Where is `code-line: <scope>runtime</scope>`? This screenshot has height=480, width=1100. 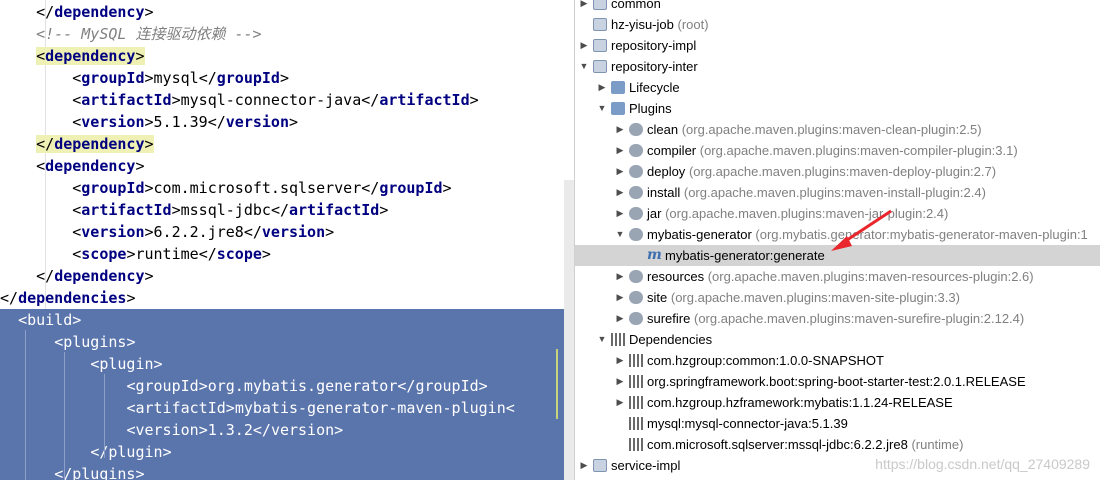
code-line: <scope>runtime</scope> is located at coordinates (287, 254).